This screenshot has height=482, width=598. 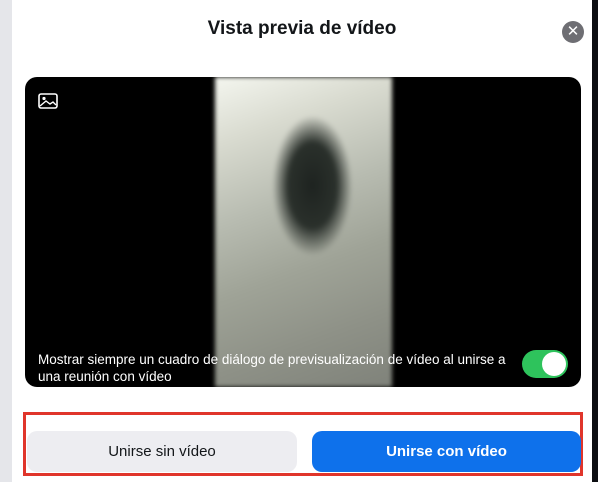 What do you see at coordinates (554, 364) in the screenshot?
I see `toggle-knob` at bounding box center [554, 364].